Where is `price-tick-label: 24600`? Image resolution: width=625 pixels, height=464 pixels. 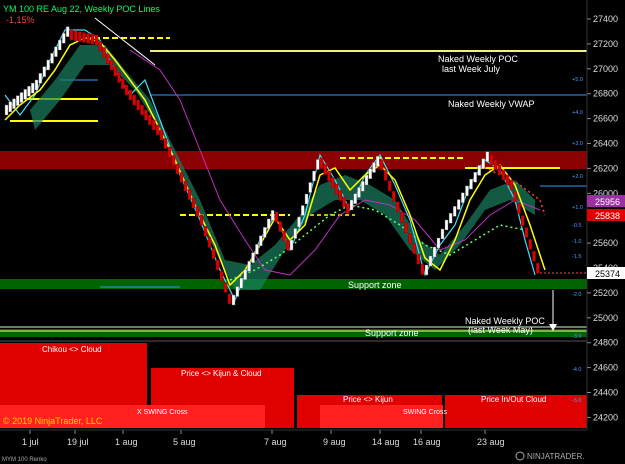 price-tick-label: 24600 is located at coordinates (605, 368).